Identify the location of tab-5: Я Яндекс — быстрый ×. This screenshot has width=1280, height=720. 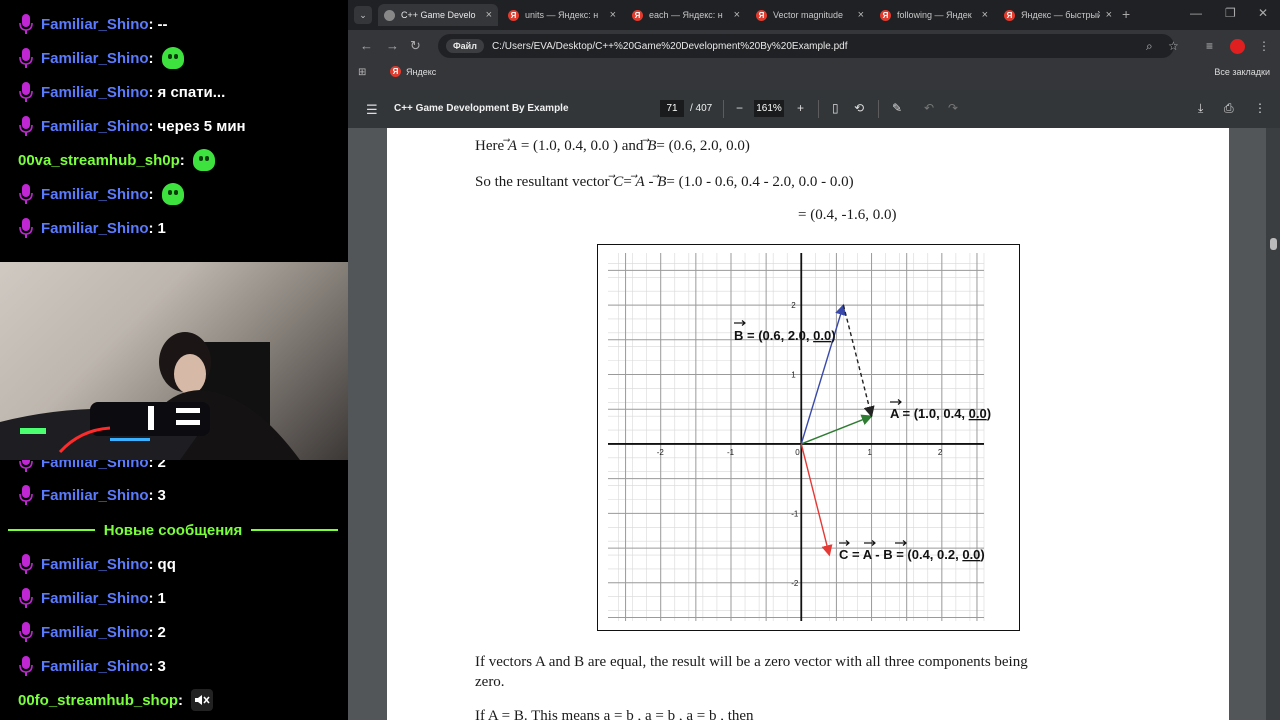
(1058, 15).